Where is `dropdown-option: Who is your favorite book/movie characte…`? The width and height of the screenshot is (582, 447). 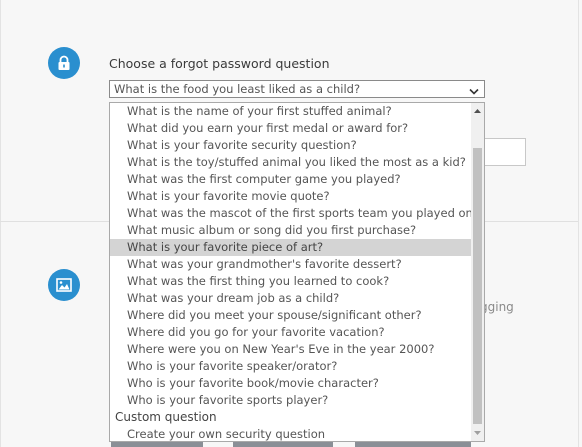 dropdown-option: Who is your favorite book/movie characte… is located at coordinates (291, 383).